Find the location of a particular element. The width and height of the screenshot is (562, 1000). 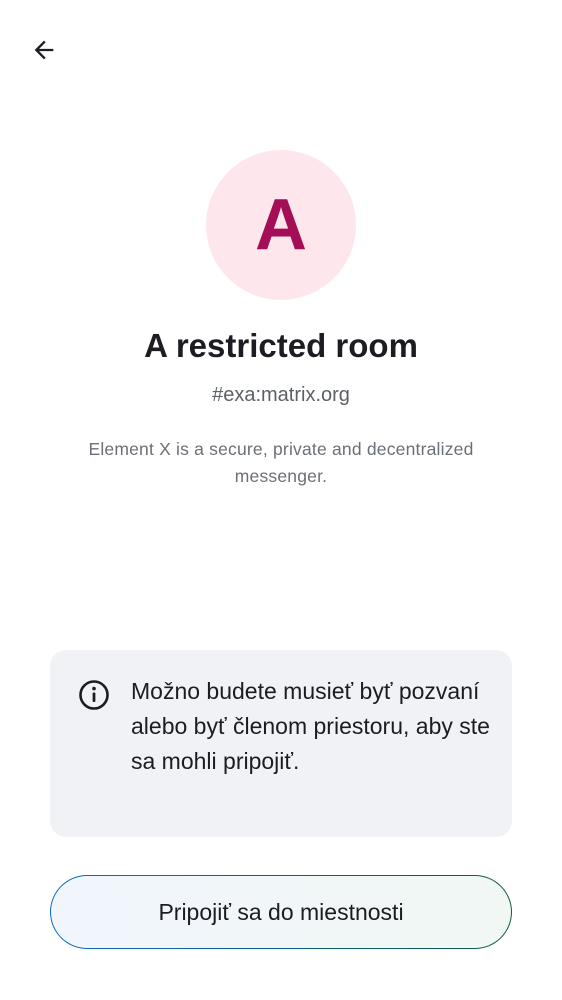

avatar-letter: A is located at coordinates (281, 225).